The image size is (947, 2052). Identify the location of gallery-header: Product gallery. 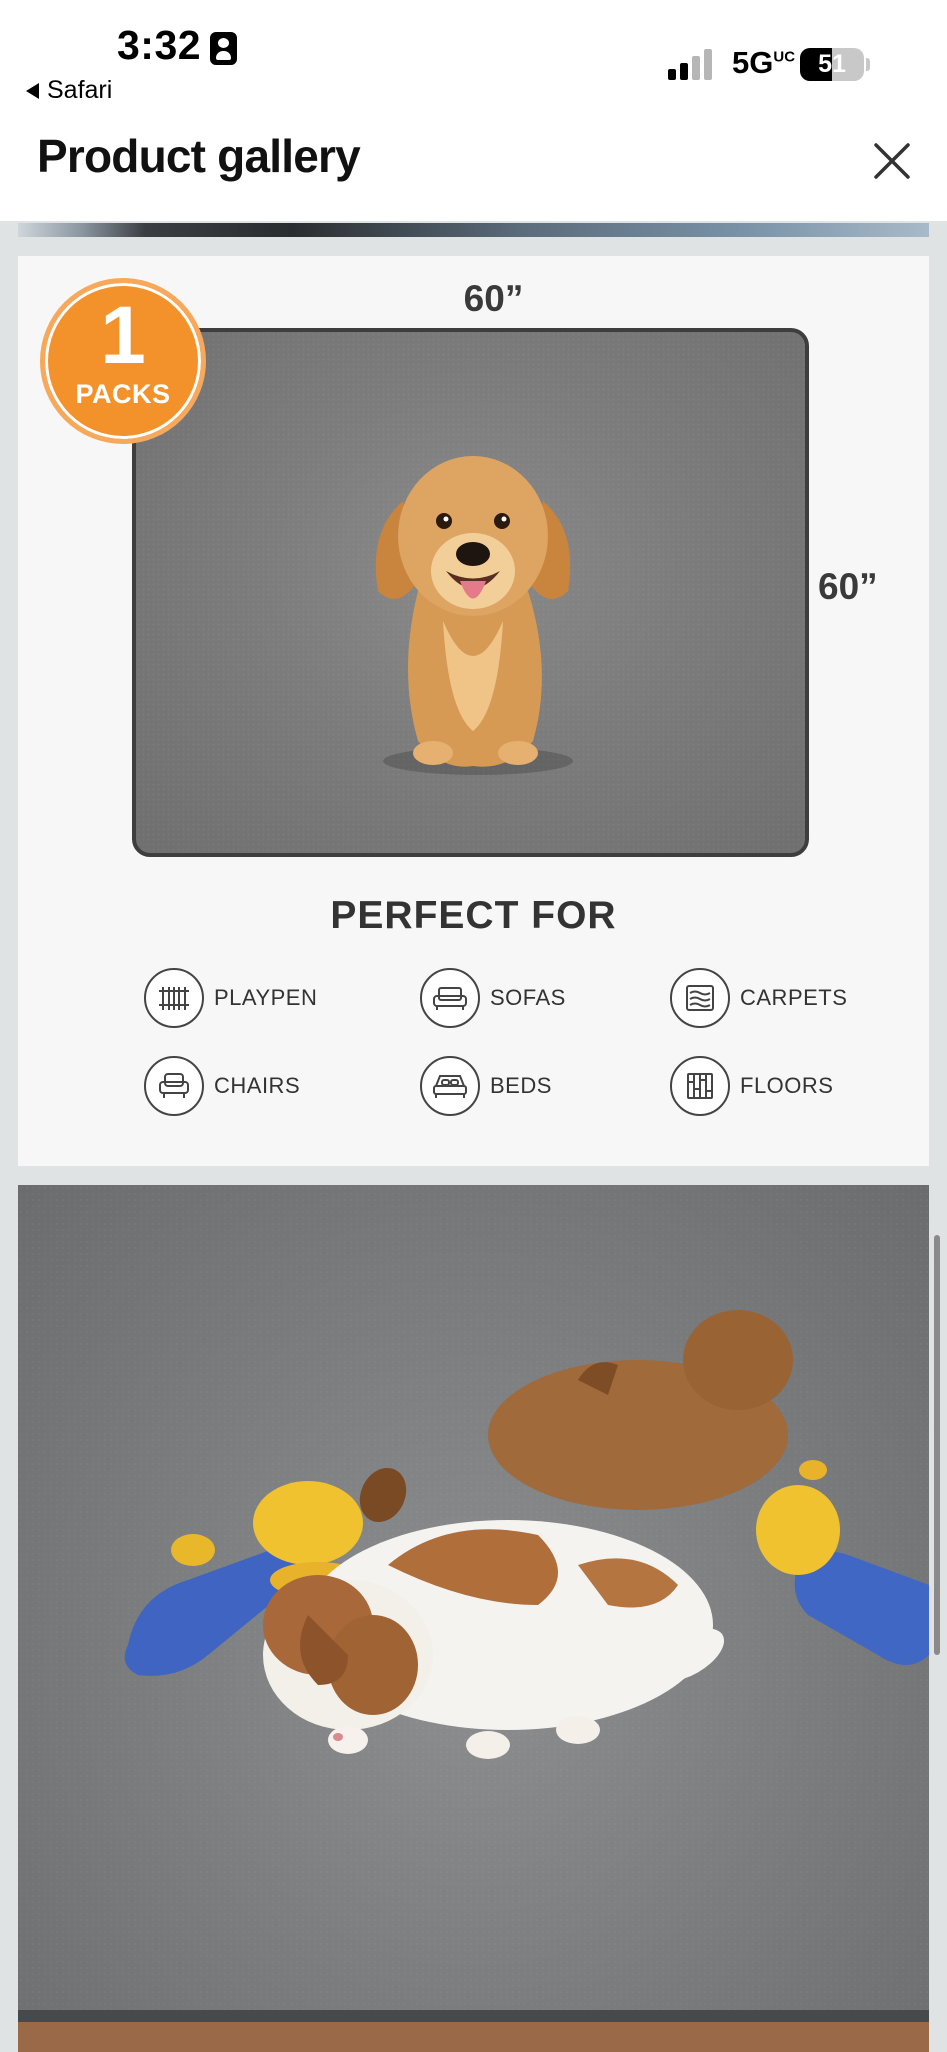
(473, 168).